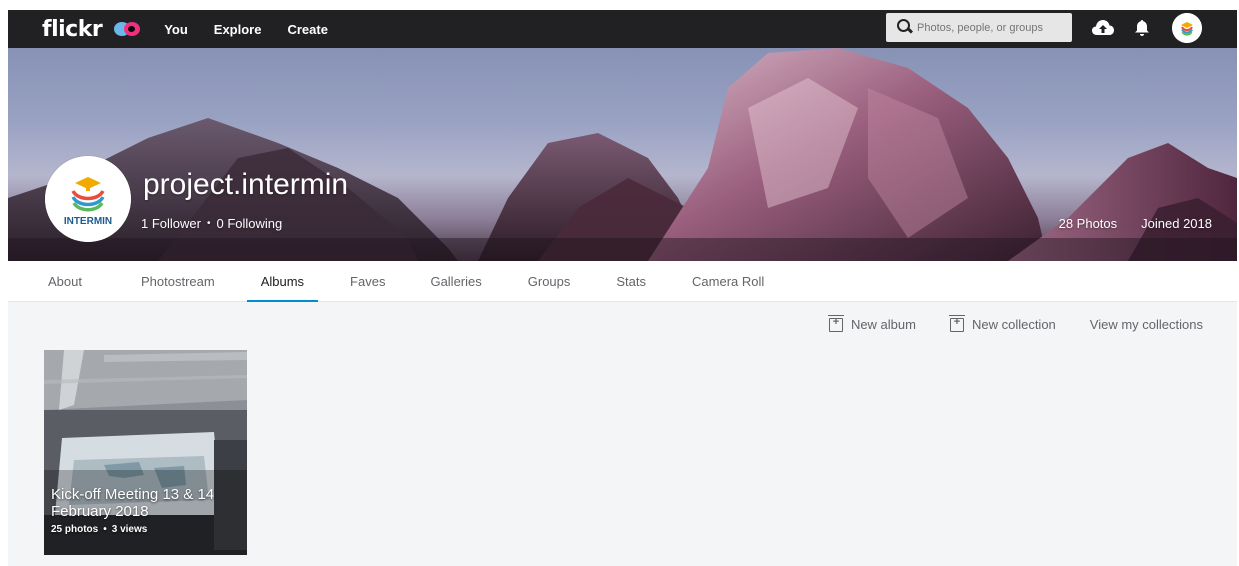 This screenshot has height=566, width=1239. I want to click on new-collection-label: New collection, so click(1013, 324).